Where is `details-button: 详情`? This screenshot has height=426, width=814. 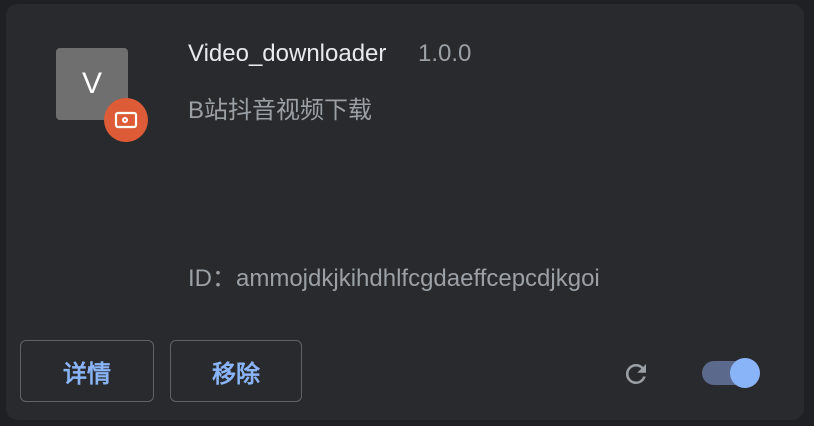
details-button: 详情 is located at coordinates (87, 371).